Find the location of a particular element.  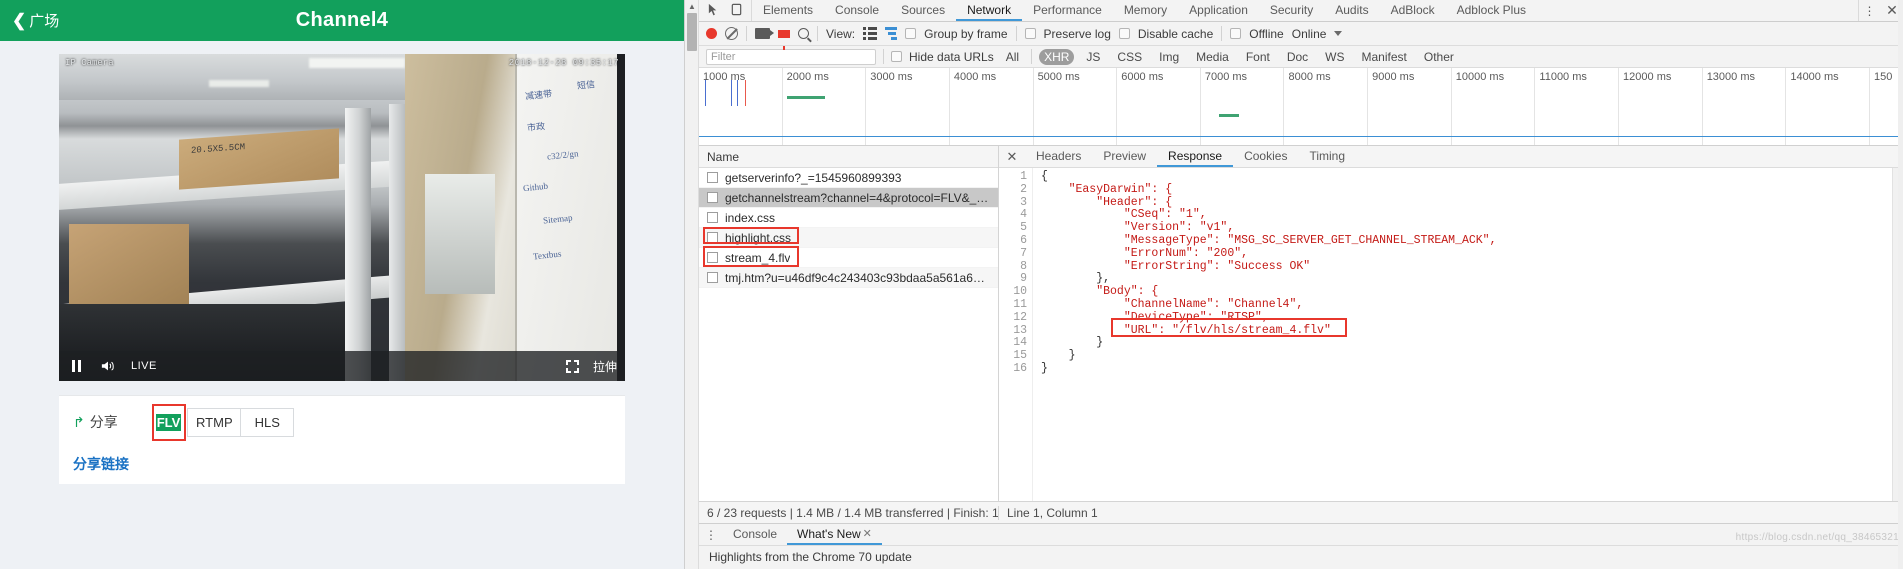

protocol-tab-flv: FLV is located at coordinates (168, 422).